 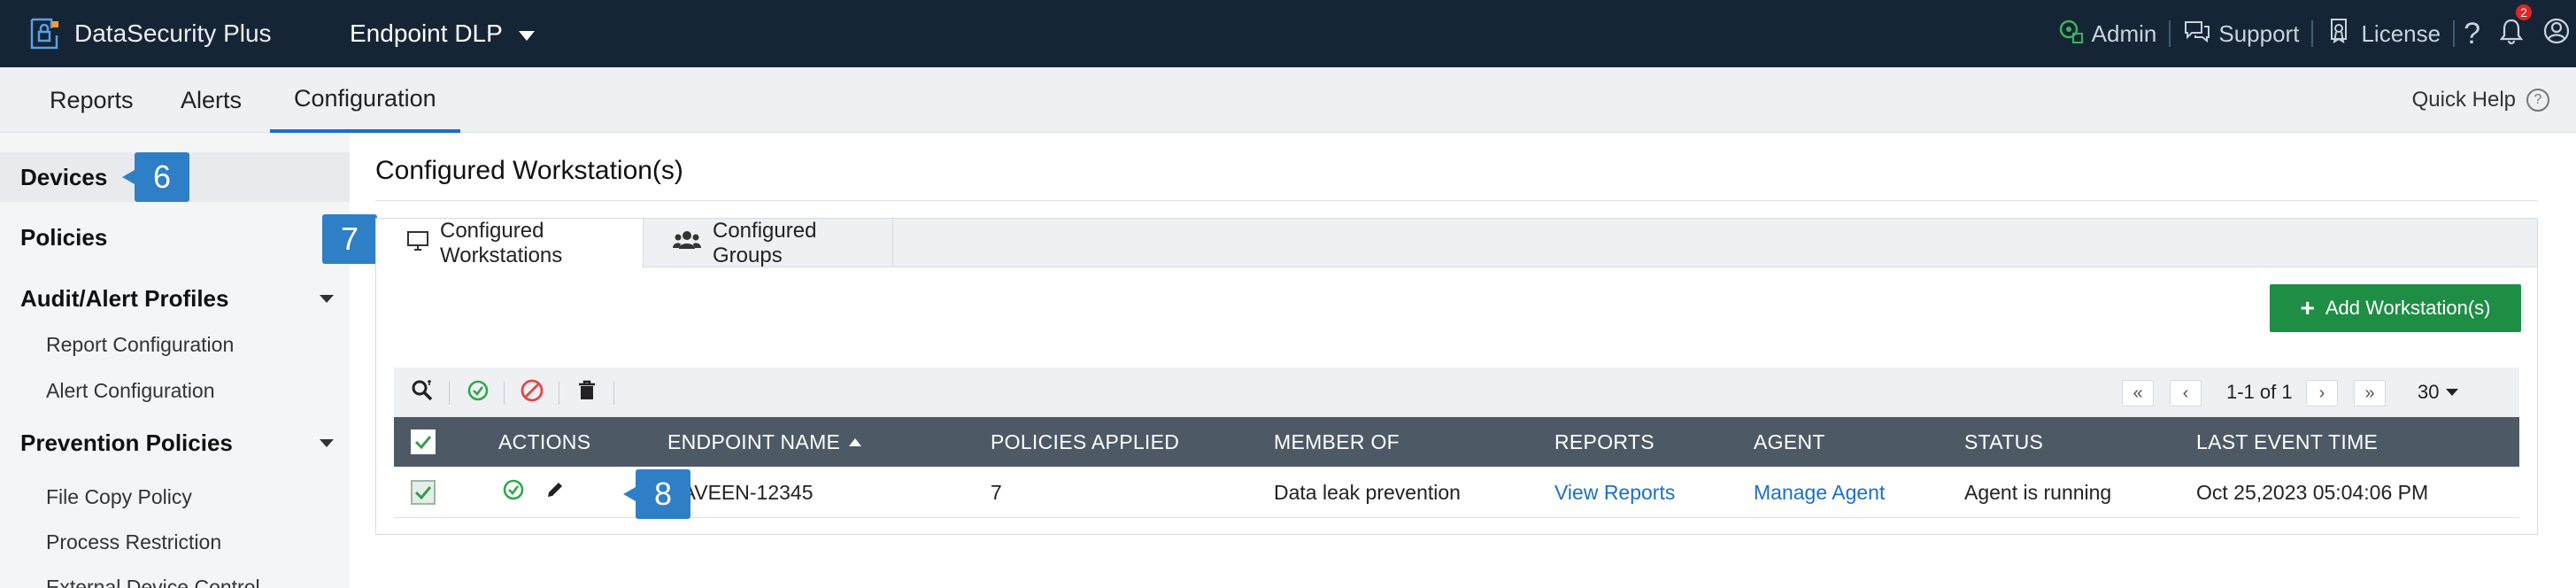 I want to click on row-checkbox, so click(x=423, y=492).